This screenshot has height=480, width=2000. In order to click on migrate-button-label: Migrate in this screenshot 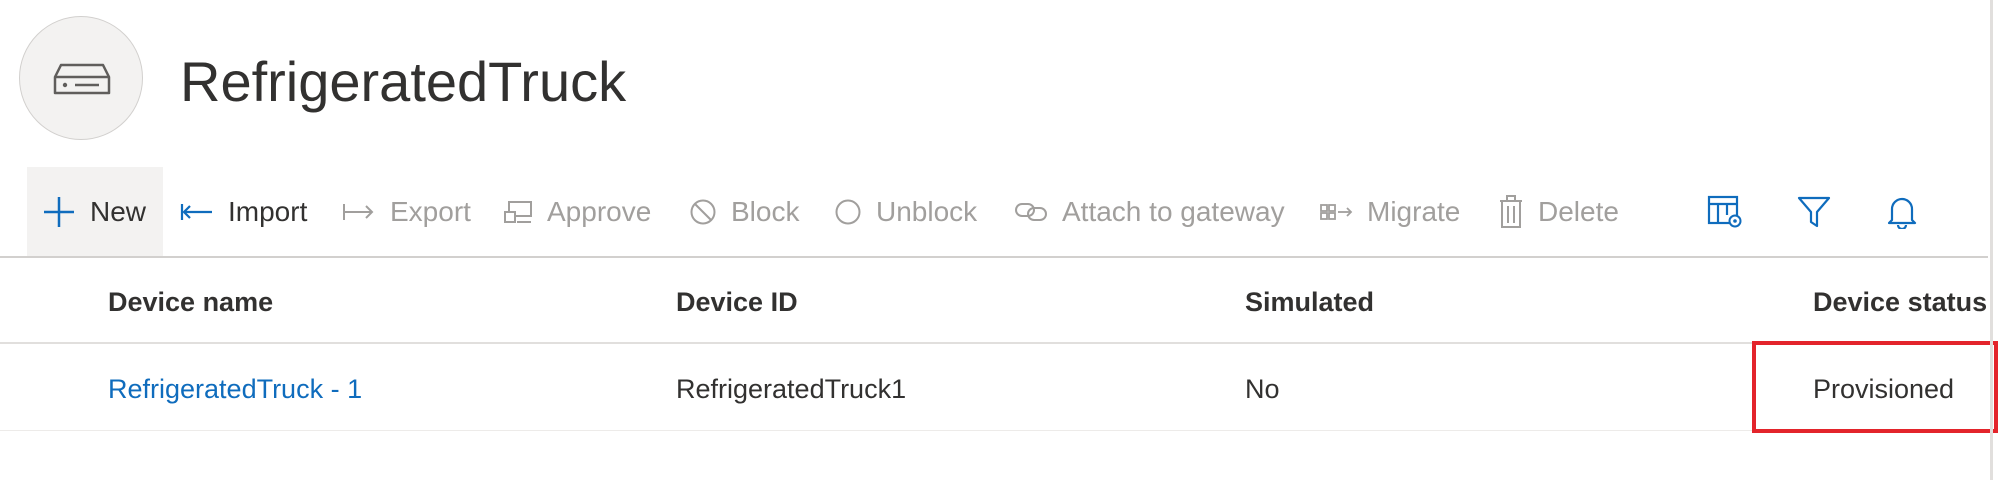, I will do `click(1414, 211)`.